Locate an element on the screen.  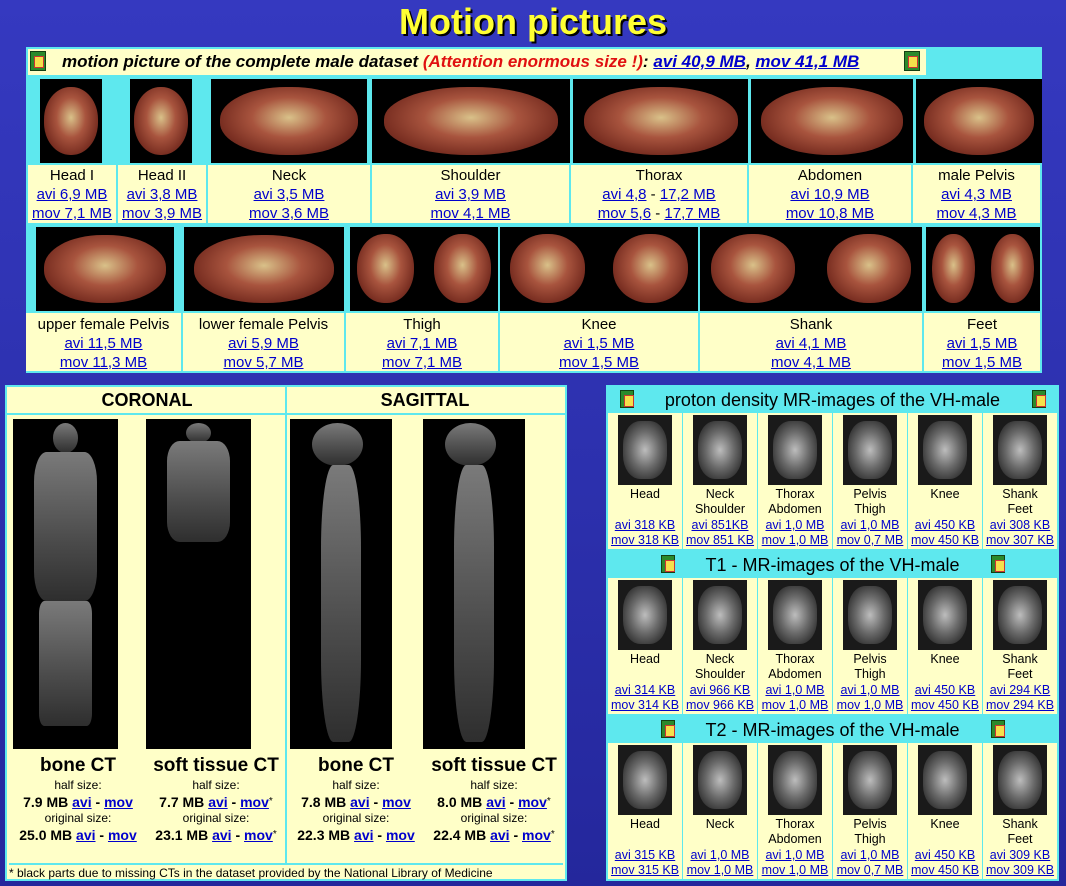
mov-link: mov 5,7 MB is located at coordinates (263, 362).